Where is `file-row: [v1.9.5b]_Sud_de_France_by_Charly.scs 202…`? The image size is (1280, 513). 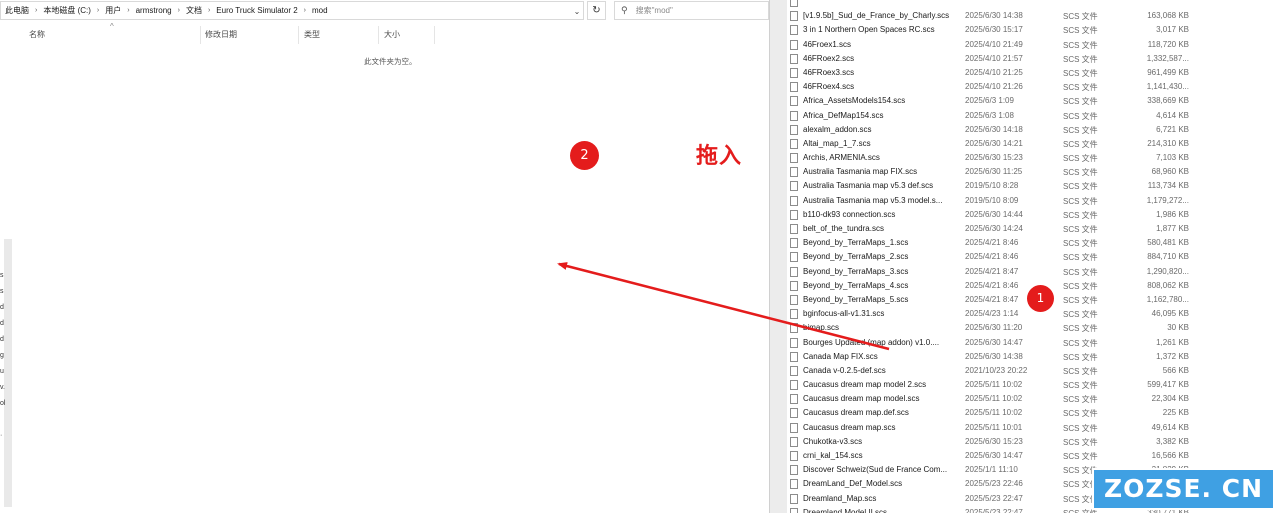
file-row: [v1.9.5b]_Sud_de_France_by_Charly.scs 202… is located at coordinates (1033, 16).